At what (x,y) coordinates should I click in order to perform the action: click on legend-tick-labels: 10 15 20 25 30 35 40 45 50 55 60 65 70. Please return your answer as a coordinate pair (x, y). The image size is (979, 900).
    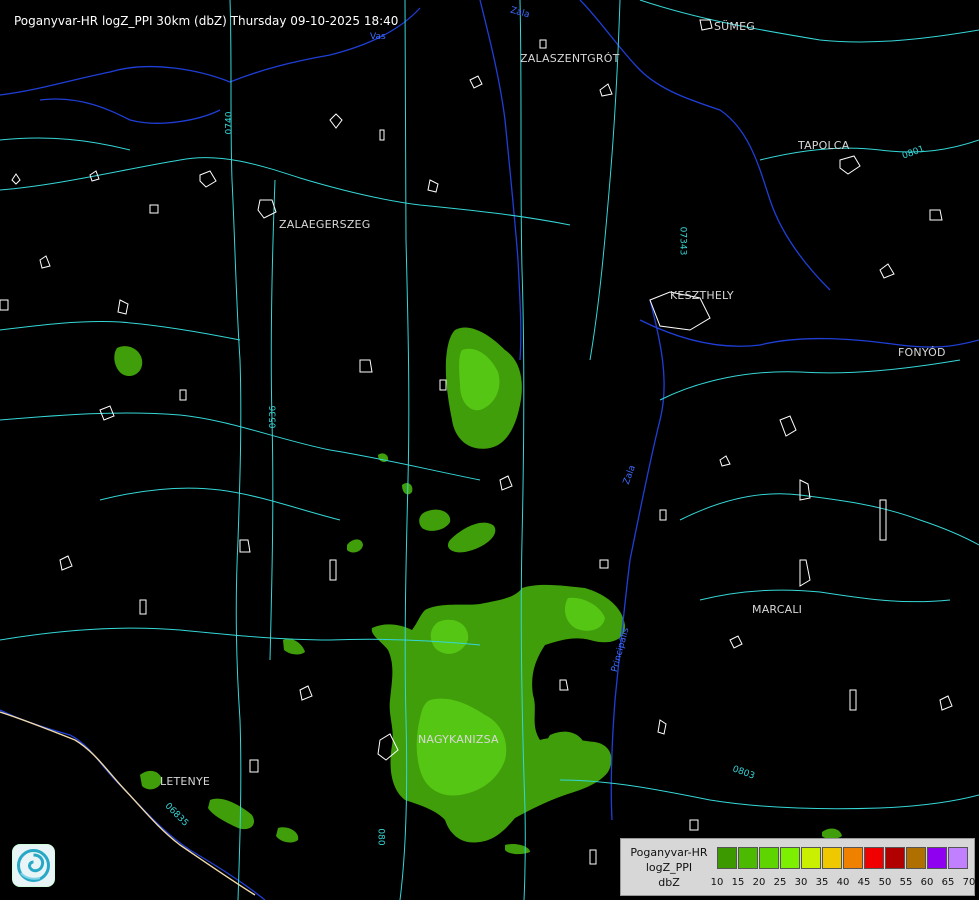
    Looking at the image, I should click on (844, 884).